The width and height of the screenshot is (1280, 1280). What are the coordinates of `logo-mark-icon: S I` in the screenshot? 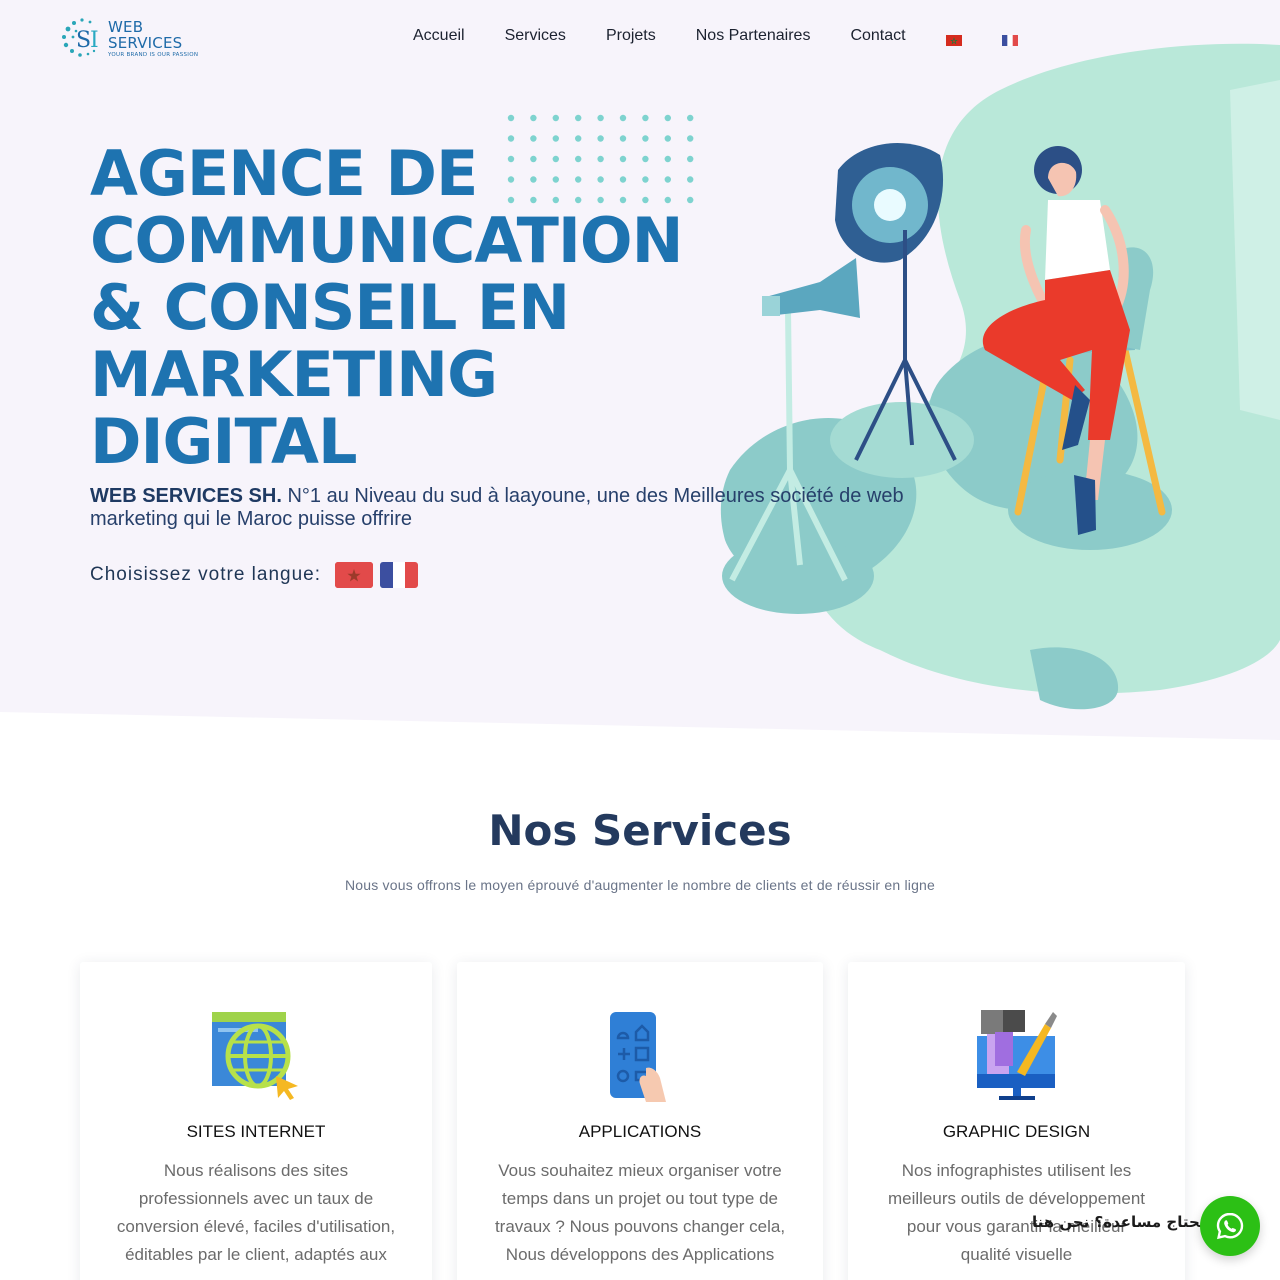 It's located at (83, 38).